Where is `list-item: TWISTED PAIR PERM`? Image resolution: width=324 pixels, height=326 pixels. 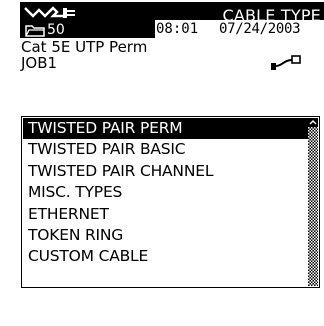
list-item: TWISTED PAIR PERM is located at coordinates (165, 129).